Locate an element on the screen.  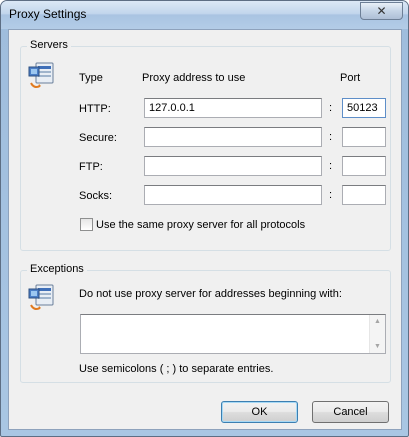
http-port-field: 50123 is located at coordinates (364, 108).